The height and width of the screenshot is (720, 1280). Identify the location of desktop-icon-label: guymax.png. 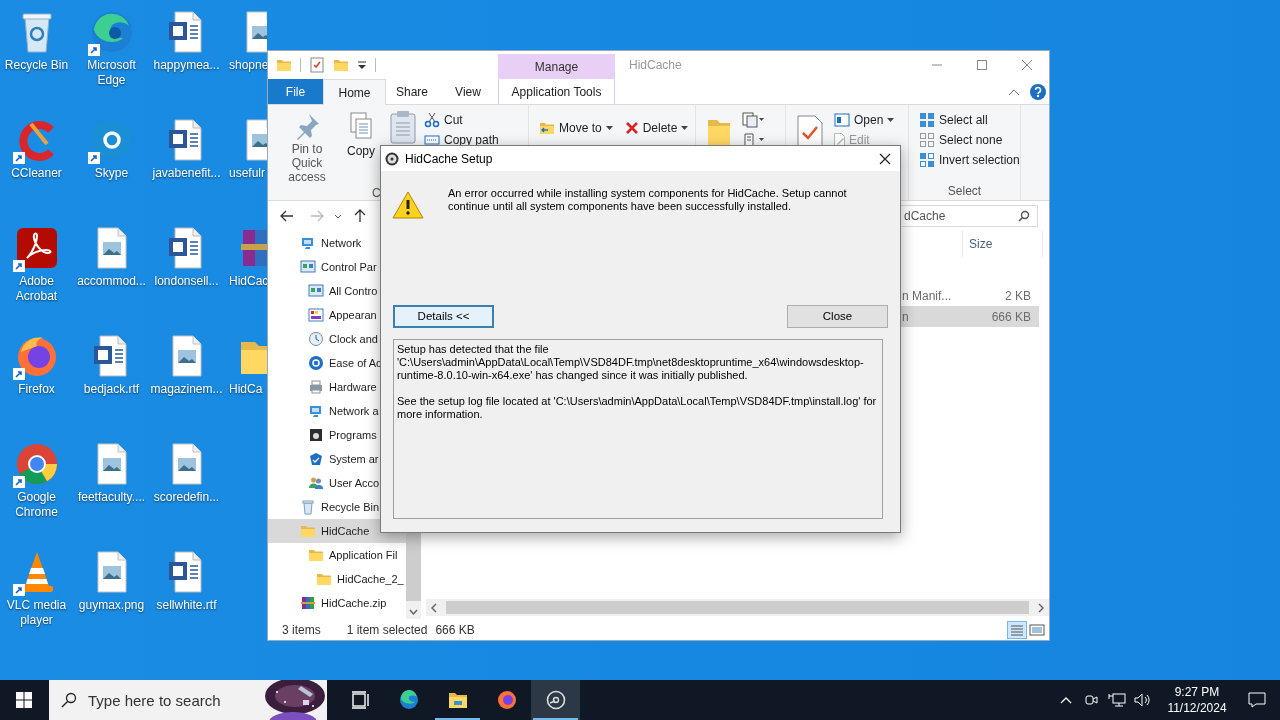
(111, 605).